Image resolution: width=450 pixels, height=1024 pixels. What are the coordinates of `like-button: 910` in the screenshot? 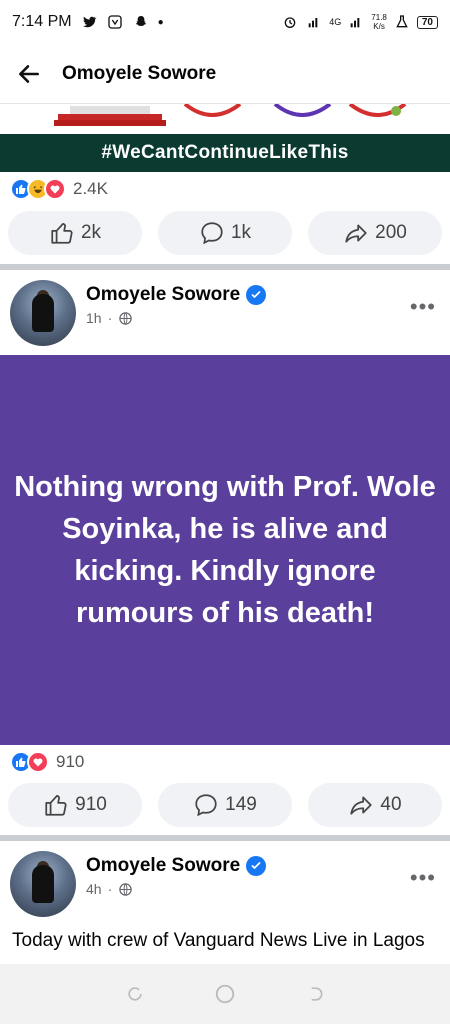 It's located at (75, 805).